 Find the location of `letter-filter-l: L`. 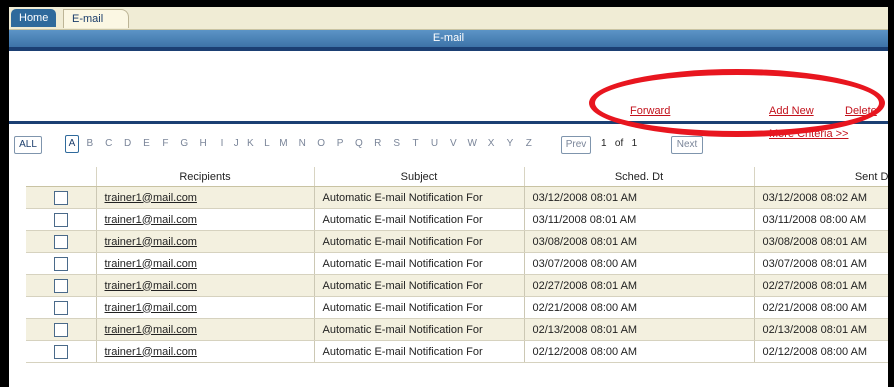

letter-filter-l: L is located at coordinates (267, 144).